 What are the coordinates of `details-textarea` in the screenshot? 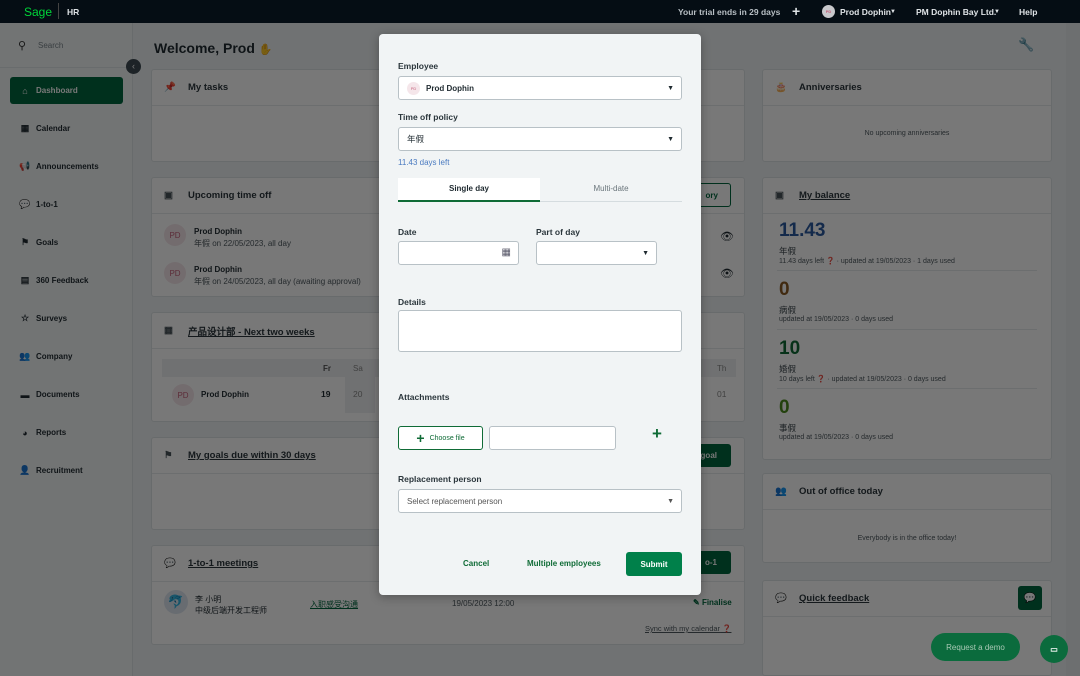 It's located at (540, 331).